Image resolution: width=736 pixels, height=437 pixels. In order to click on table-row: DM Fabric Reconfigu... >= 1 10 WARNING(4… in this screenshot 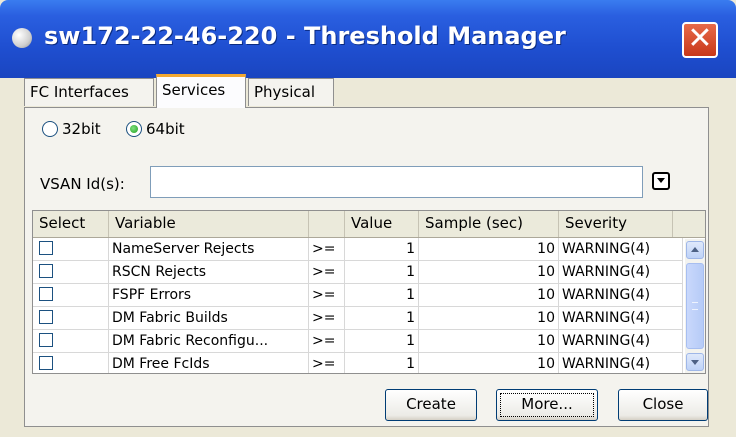, I will do `click(358, 341)`.